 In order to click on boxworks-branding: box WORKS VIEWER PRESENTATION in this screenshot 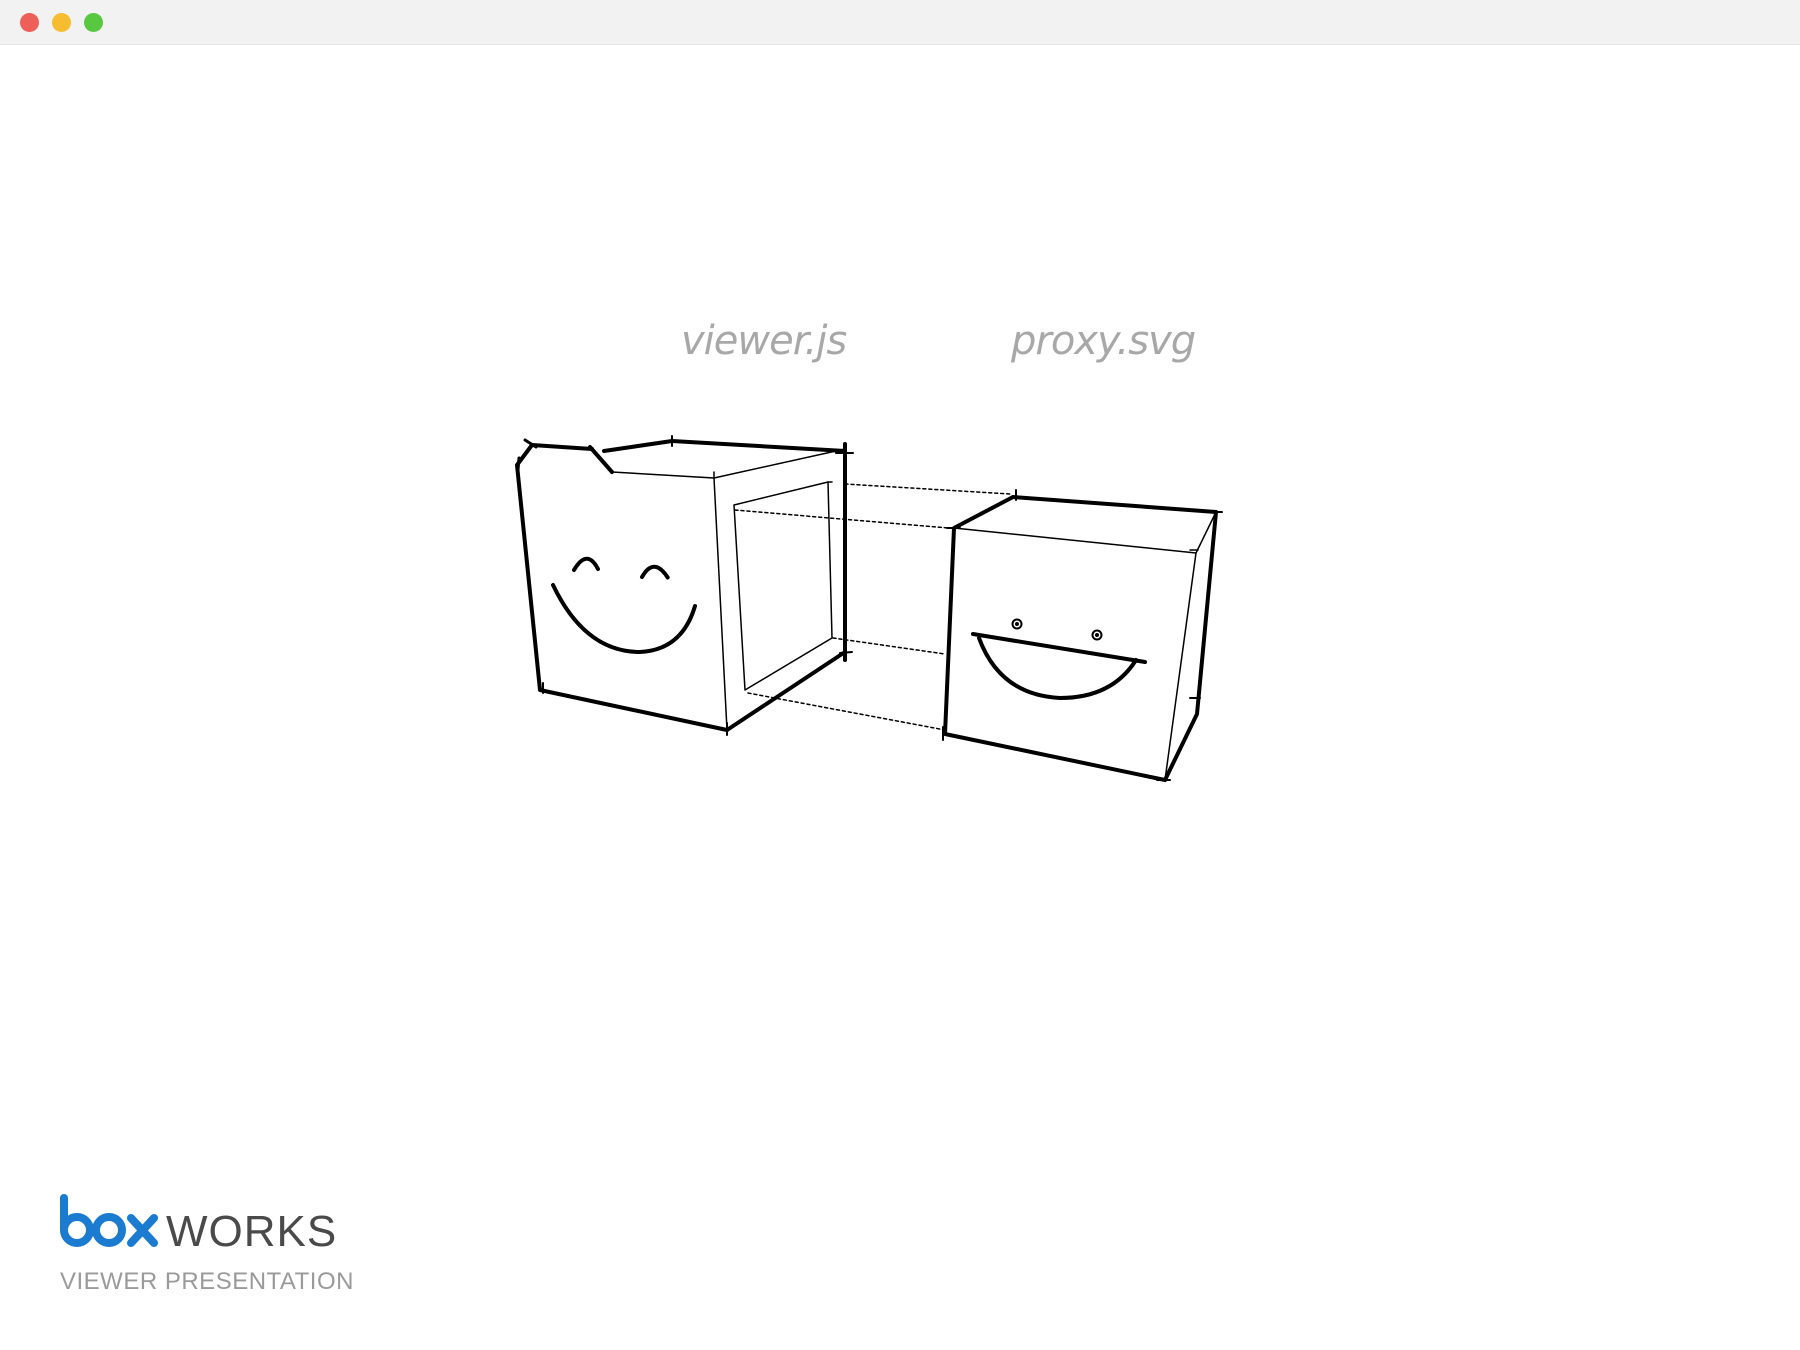, I will do `click(218, 1252)`.